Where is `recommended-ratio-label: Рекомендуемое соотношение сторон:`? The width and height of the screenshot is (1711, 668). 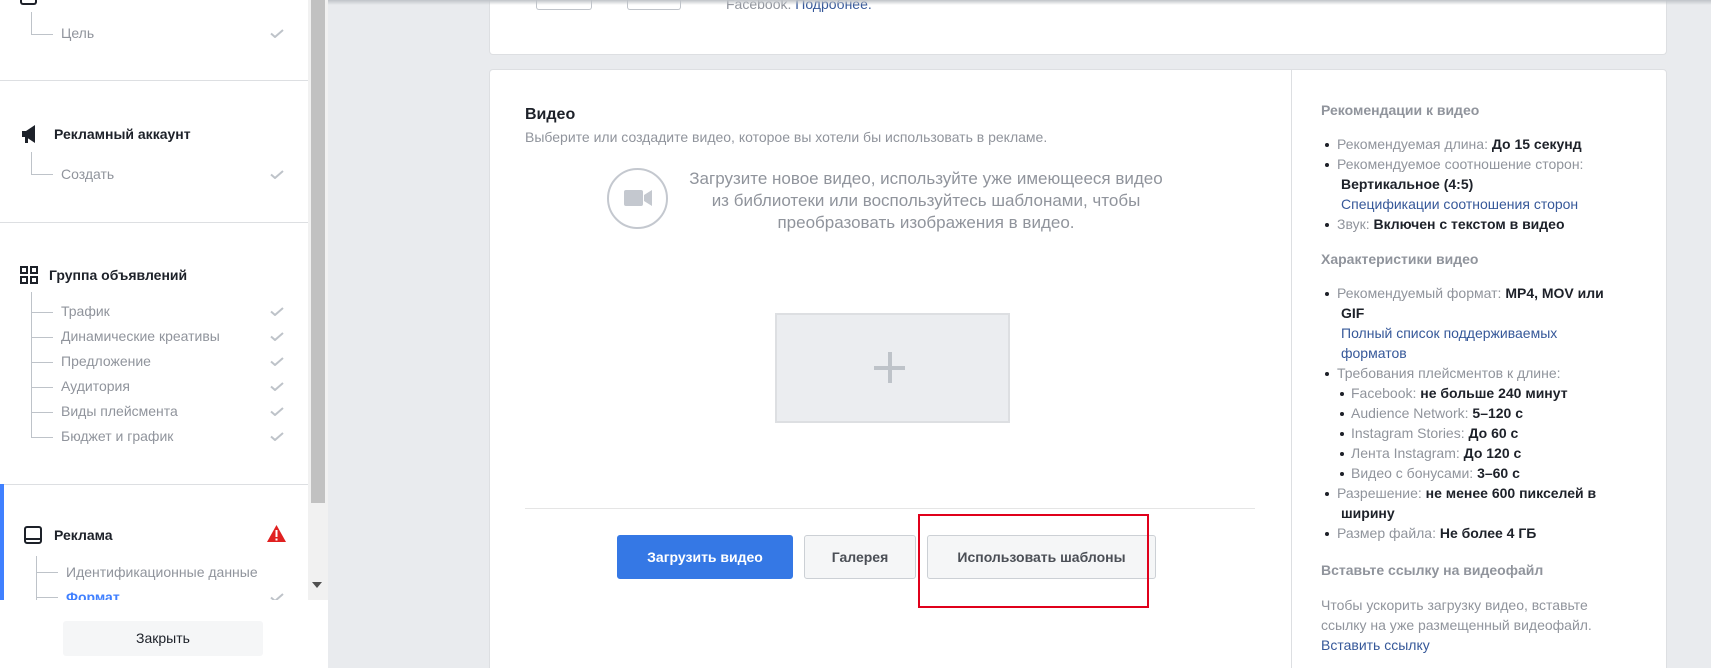
recommended-ratio-label: Рекомендуемое соотношение сторон: is located at coordinates (1460, 164).